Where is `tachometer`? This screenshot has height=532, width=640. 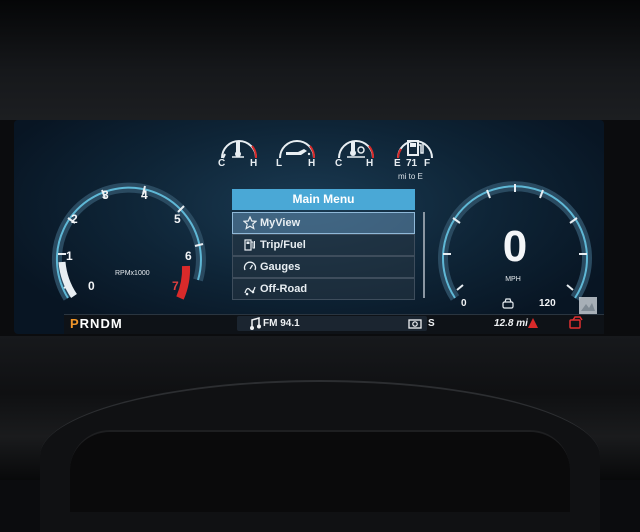
tachometer is located at coordinates (128, 241).